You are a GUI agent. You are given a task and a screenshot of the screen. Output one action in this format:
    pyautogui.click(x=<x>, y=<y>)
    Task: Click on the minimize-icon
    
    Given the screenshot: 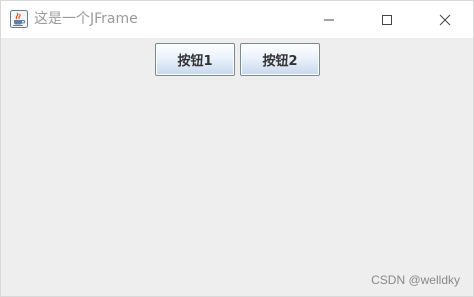 What is the action you would take?
    pyautogui.click(x=329, y=19)
    